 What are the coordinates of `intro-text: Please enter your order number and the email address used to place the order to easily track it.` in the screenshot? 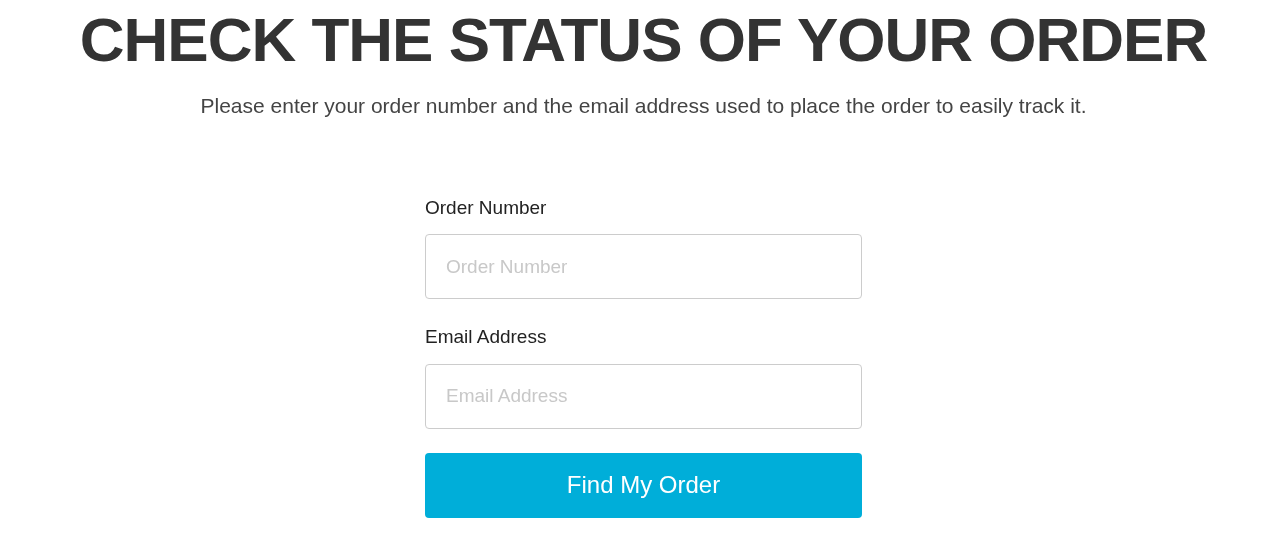 It's located at (643, 106).